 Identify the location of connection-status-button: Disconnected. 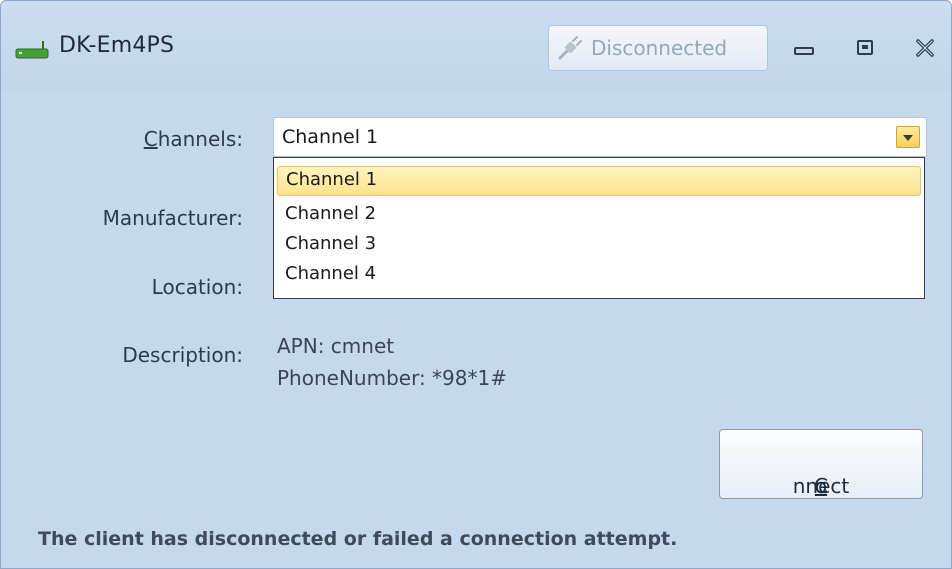
(658, 48).